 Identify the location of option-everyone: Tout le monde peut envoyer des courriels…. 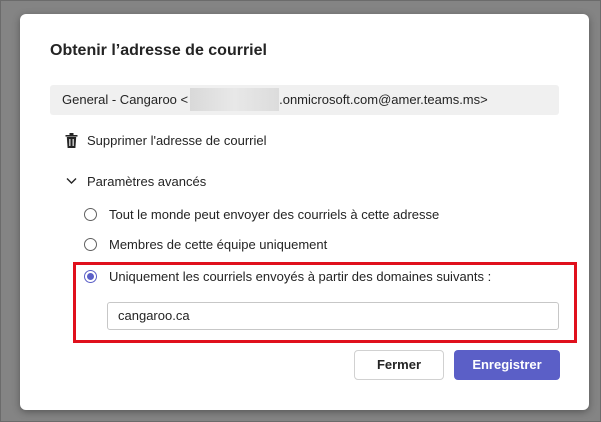
(261, 214).